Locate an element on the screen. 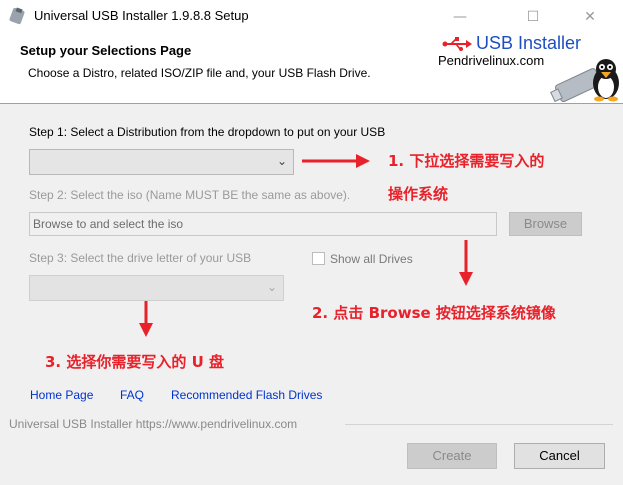 The width and height of the screenshot is (623, 485). logo-title: USB Installer is located at coordinates (529, 43).